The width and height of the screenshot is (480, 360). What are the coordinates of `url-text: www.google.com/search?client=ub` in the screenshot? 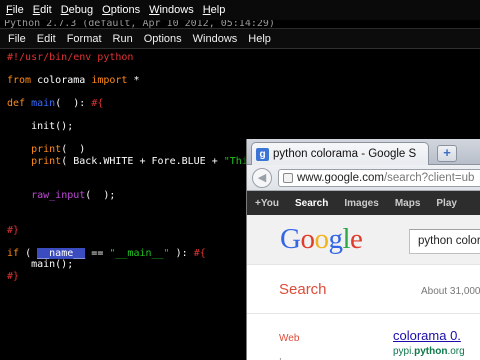 It's located at (385, 178).